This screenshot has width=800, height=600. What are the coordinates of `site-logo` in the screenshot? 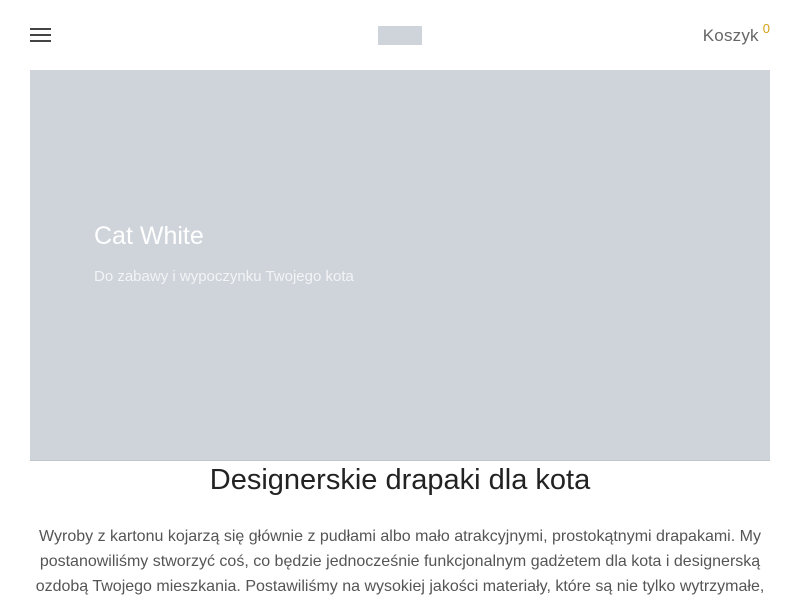 It's located at (400, 35).